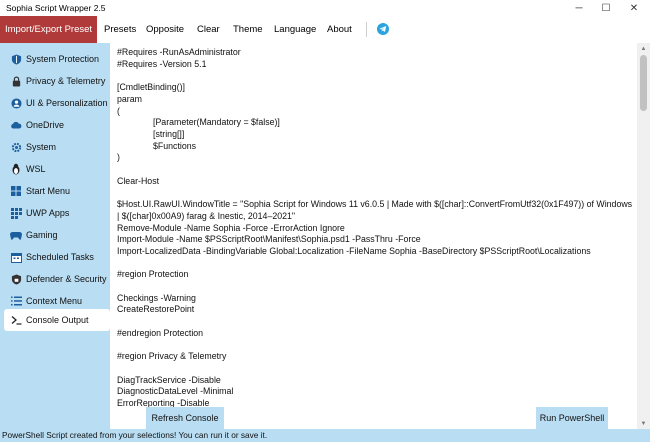 The width and height of the screenshot is (650, 442). I want to click on console-line: #endregion Protection, so click(160, 332).